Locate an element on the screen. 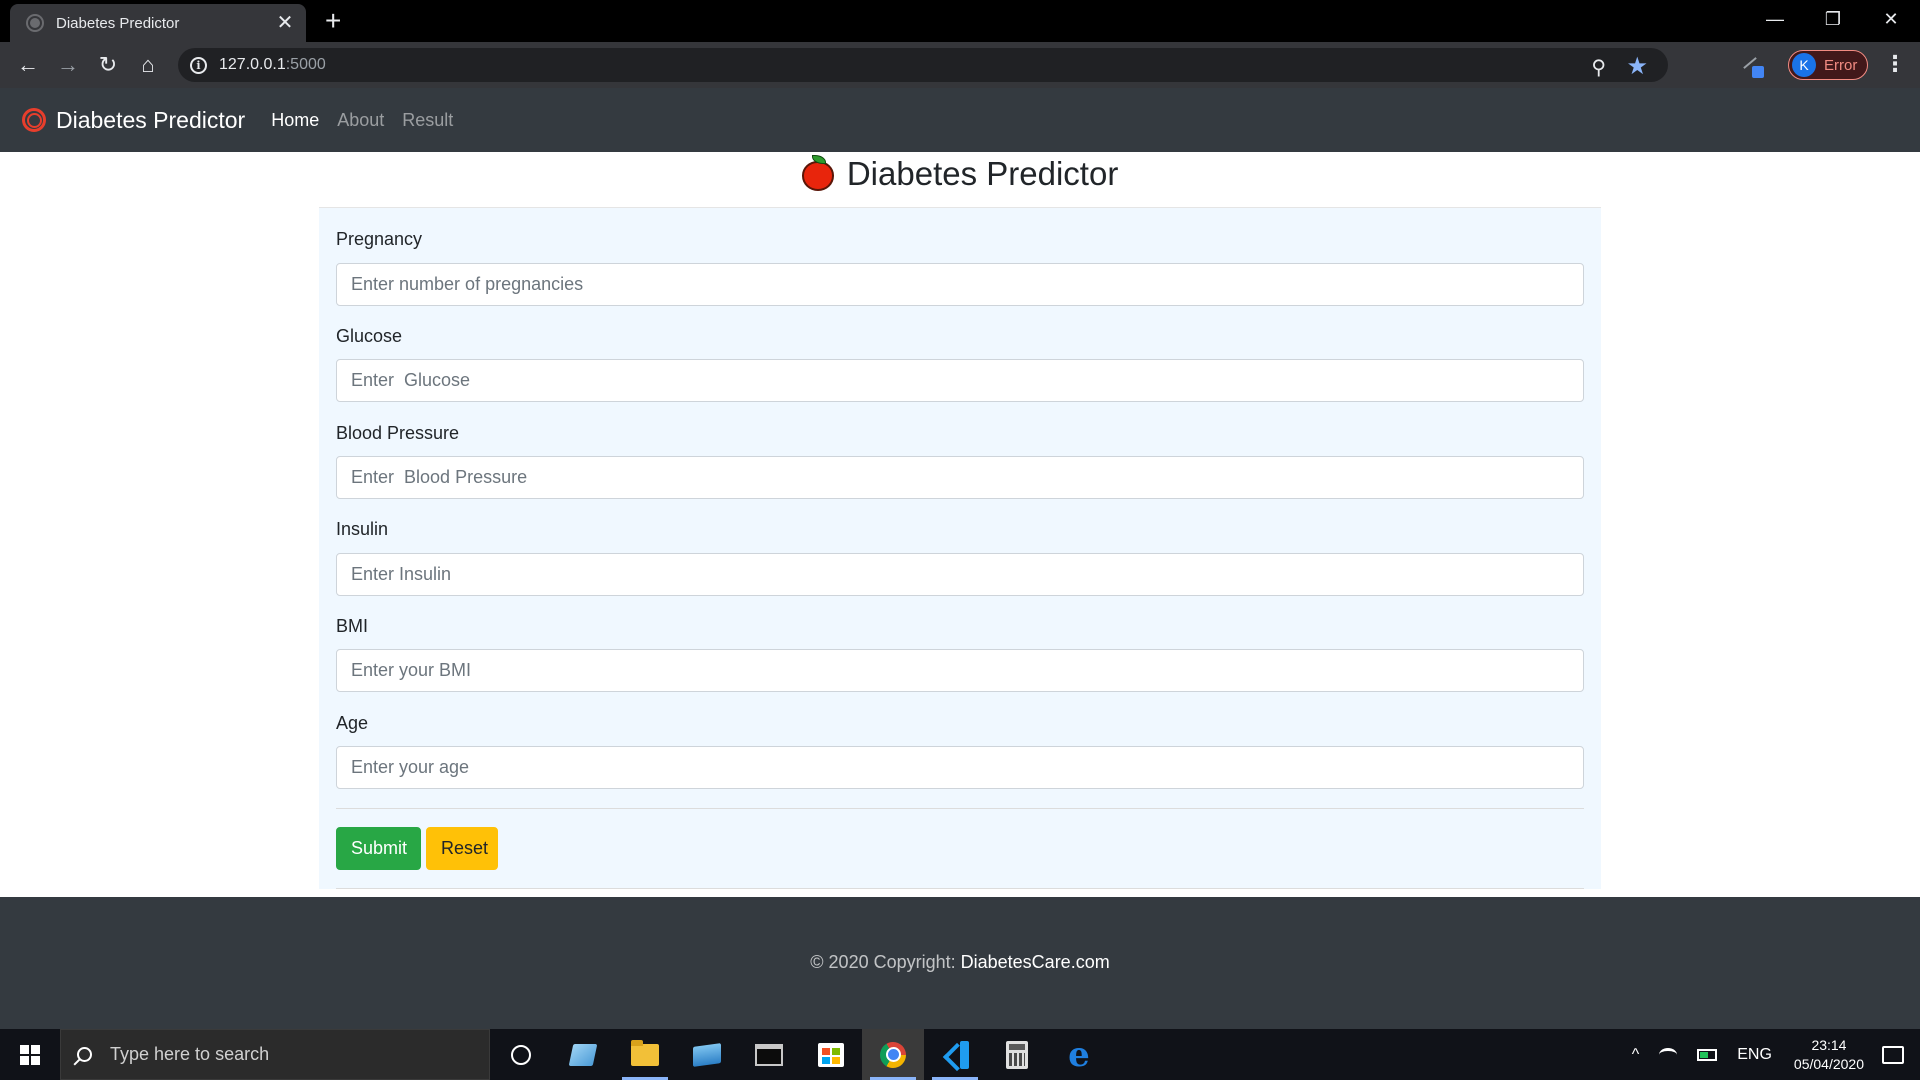 Image resolution: width=1920 pixels, height=1080 pixels. taskbar-search-placeholder: Type here to search is located at coordinates (190, 1054).